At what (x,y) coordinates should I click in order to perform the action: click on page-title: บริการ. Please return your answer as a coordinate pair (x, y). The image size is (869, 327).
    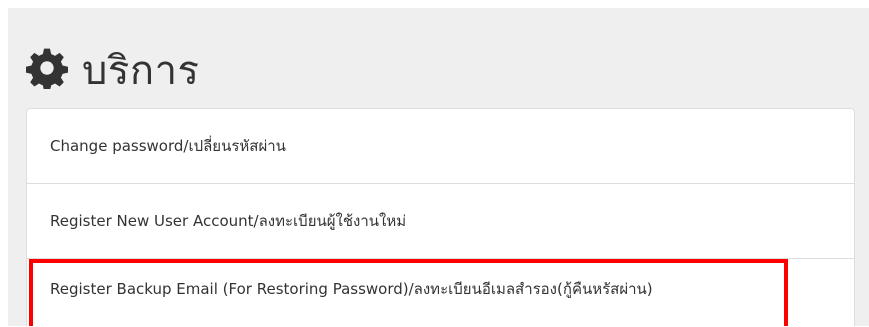
    Looking at the image, I should click on (141, 71).